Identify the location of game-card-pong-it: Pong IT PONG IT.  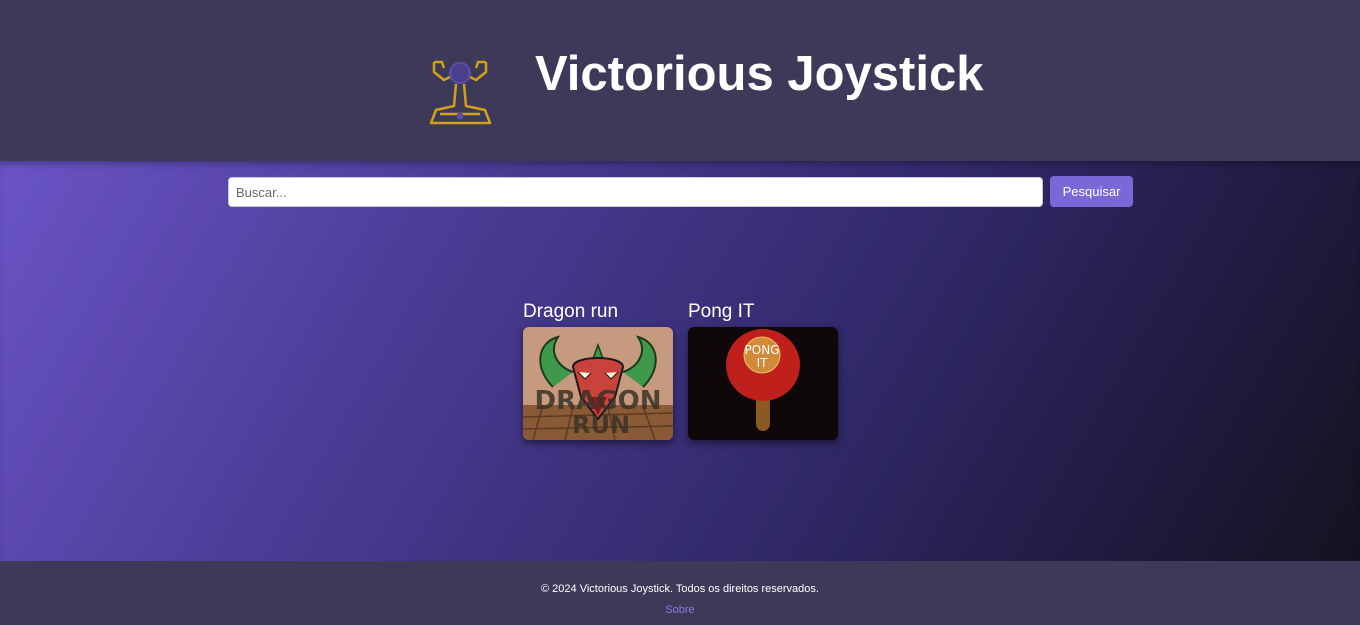
(763, 370).